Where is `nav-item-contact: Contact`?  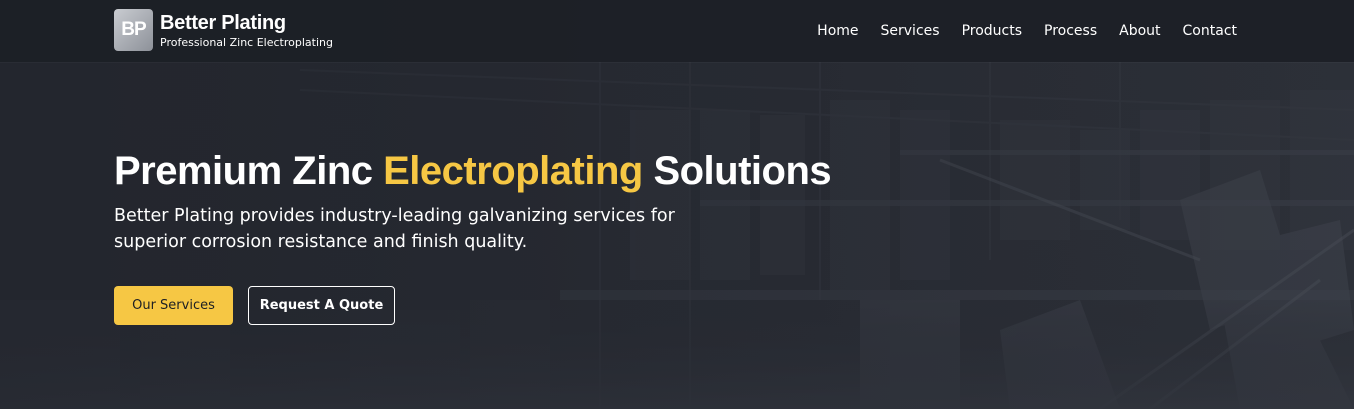
nav-item-contact: Contact is located at coordinates (1210, 31).